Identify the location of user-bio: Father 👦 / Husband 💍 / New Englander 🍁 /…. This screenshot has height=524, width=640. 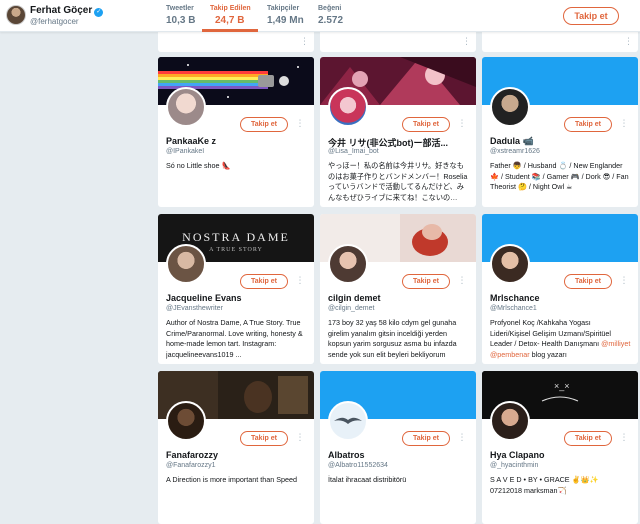
(559, 176).